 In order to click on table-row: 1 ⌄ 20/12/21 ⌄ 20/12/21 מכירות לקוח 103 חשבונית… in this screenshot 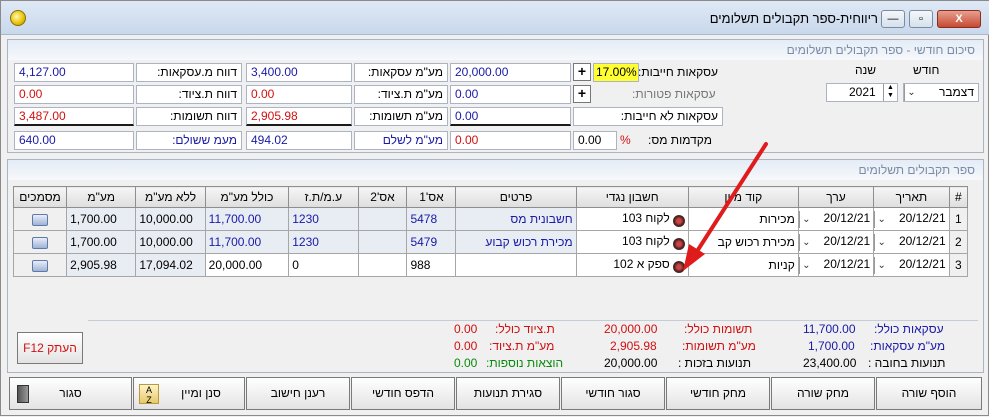, I will do `click(490, 219)`.